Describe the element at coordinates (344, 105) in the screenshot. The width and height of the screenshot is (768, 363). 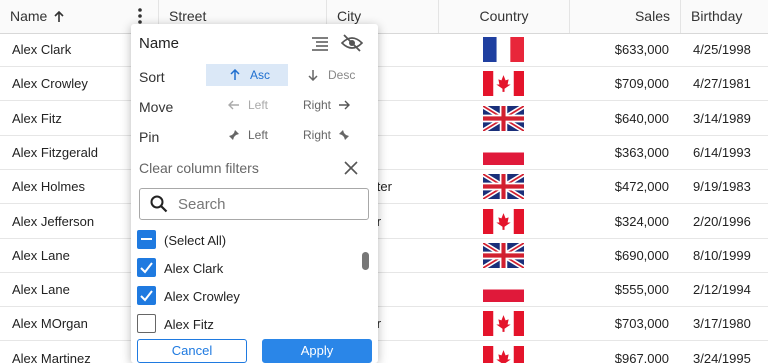
I see `arrow-right-icon` at that location.